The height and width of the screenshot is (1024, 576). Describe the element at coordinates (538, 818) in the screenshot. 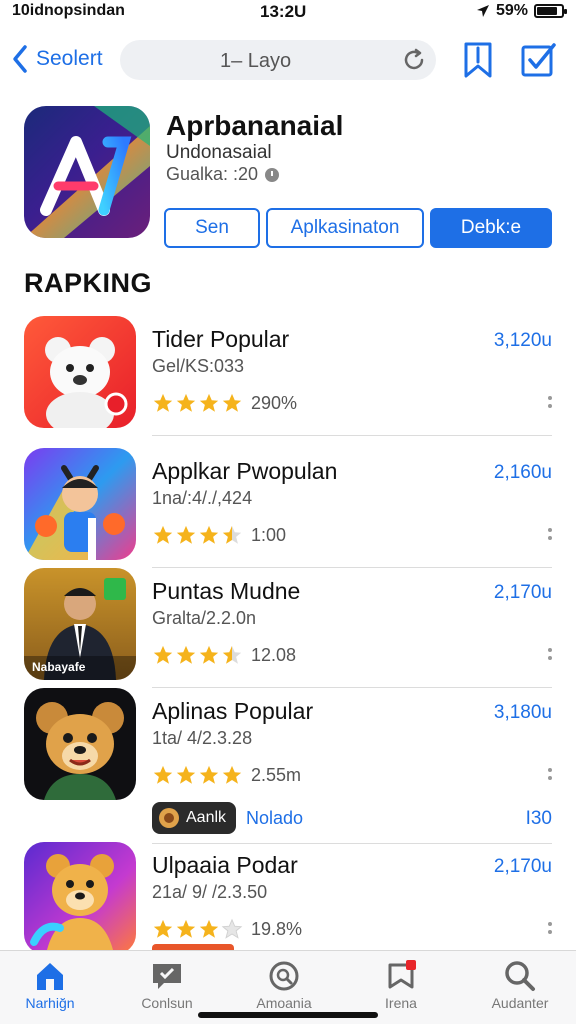

I see `developer-count: I30` at that location.